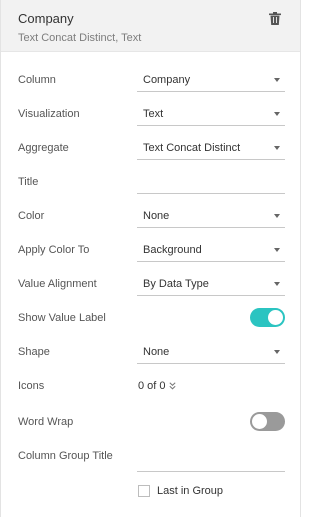  Describe the element at coordinates (65, 456) in the screenshot. I see `column-group-title-label: Column Group Title` at that location.